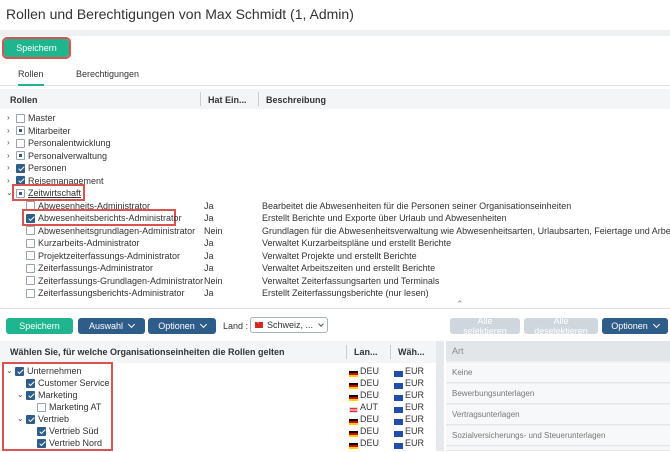 This screenshot has height=452, width=670. Describe the element at coordinates (74, 383) in the screenshot. I see `org-unit-label: Customer Service` at that location.